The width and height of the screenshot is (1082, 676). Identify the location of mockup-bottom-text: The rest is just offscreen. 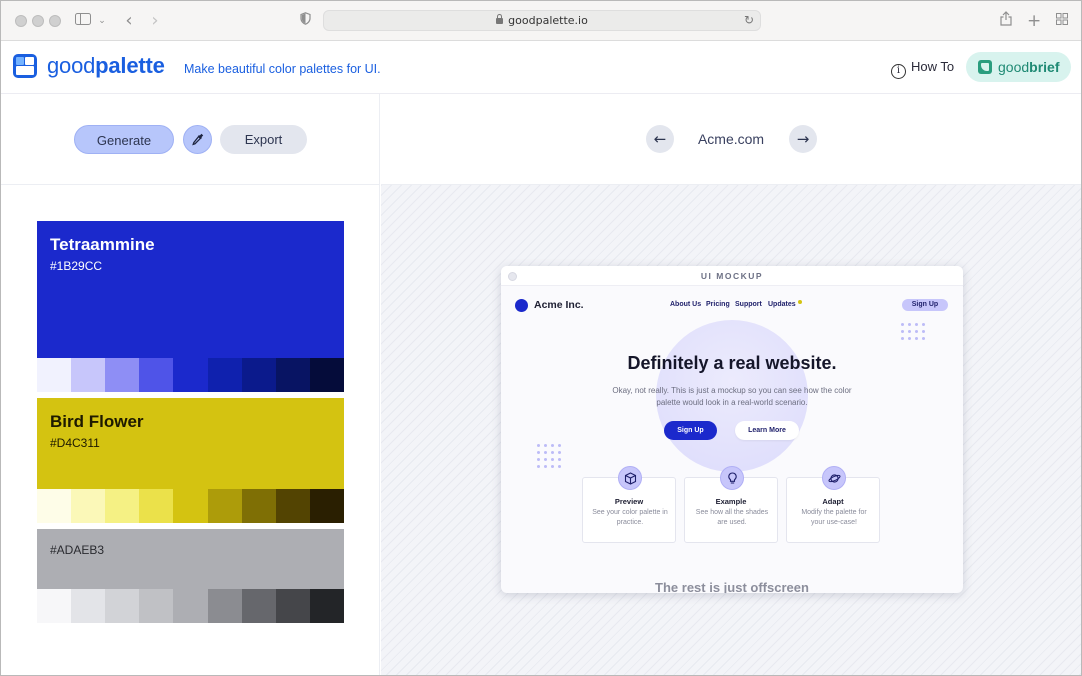
(732, 586).